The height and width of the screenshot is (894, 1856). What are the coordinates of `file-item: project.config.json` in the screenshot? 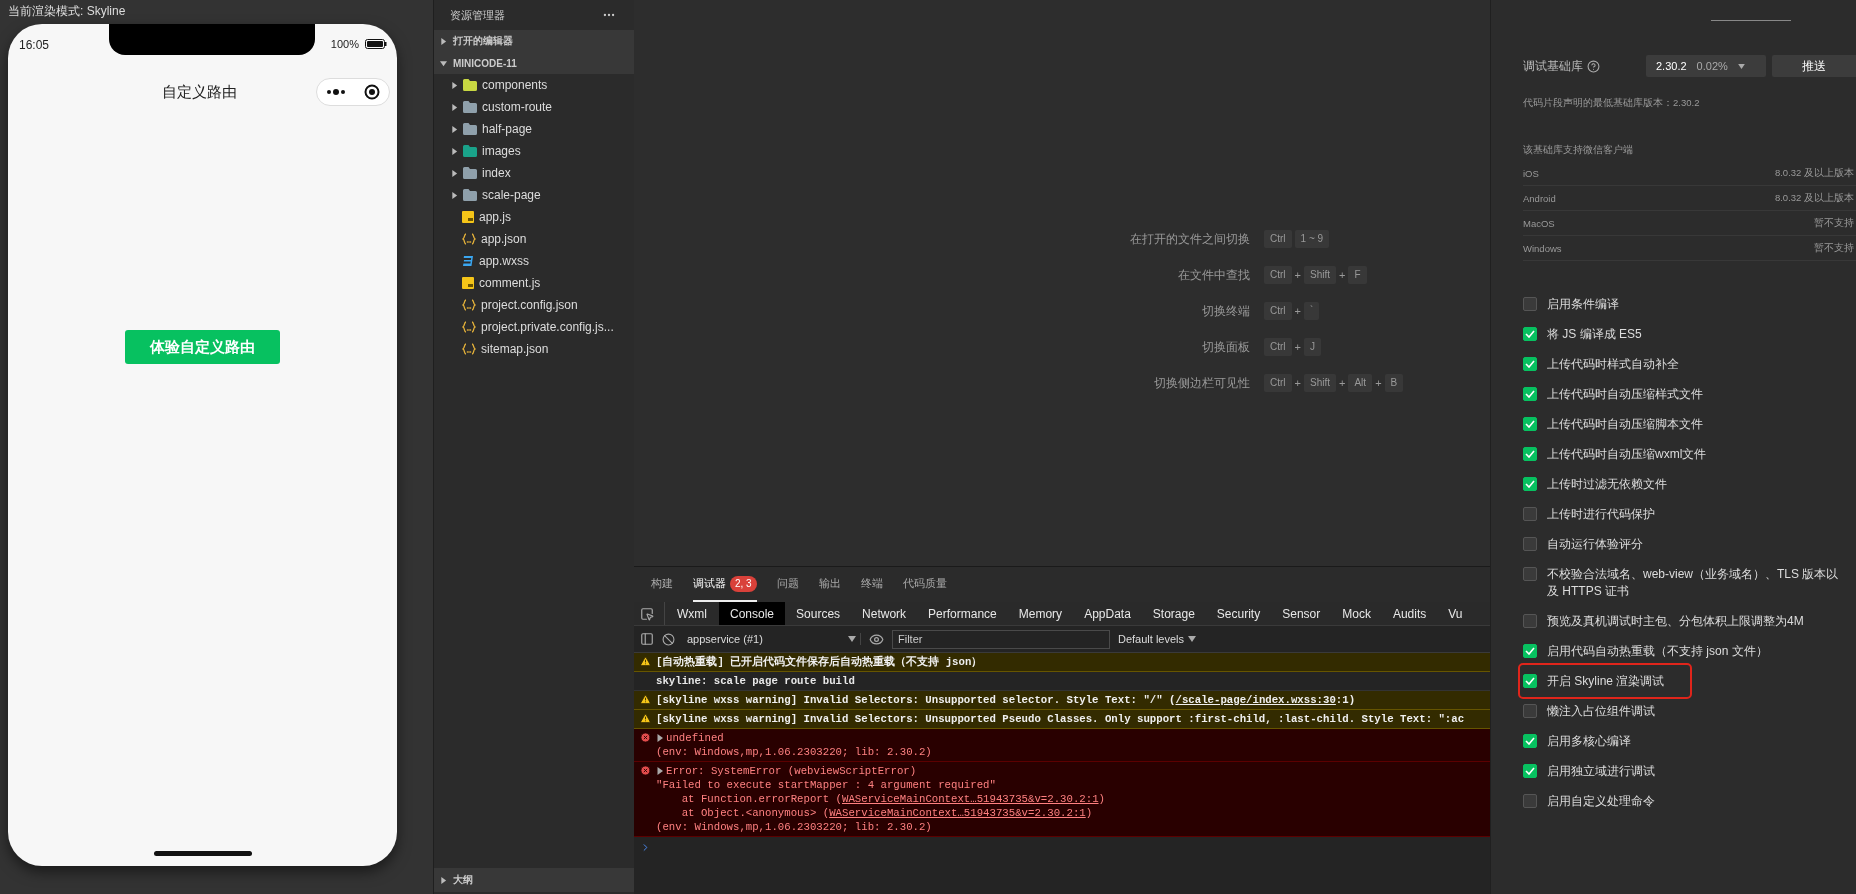 It's located at (534, 305).